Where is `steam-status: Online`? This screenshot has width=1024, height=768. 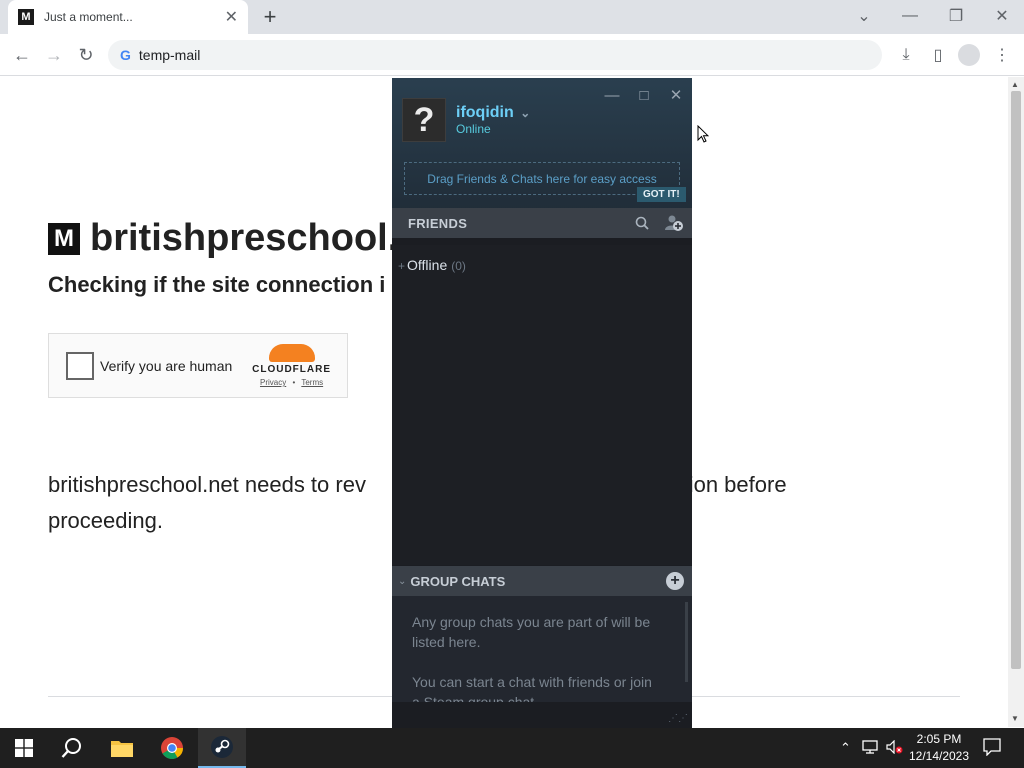 steam-status: Online is located at coordinates (473, 129).